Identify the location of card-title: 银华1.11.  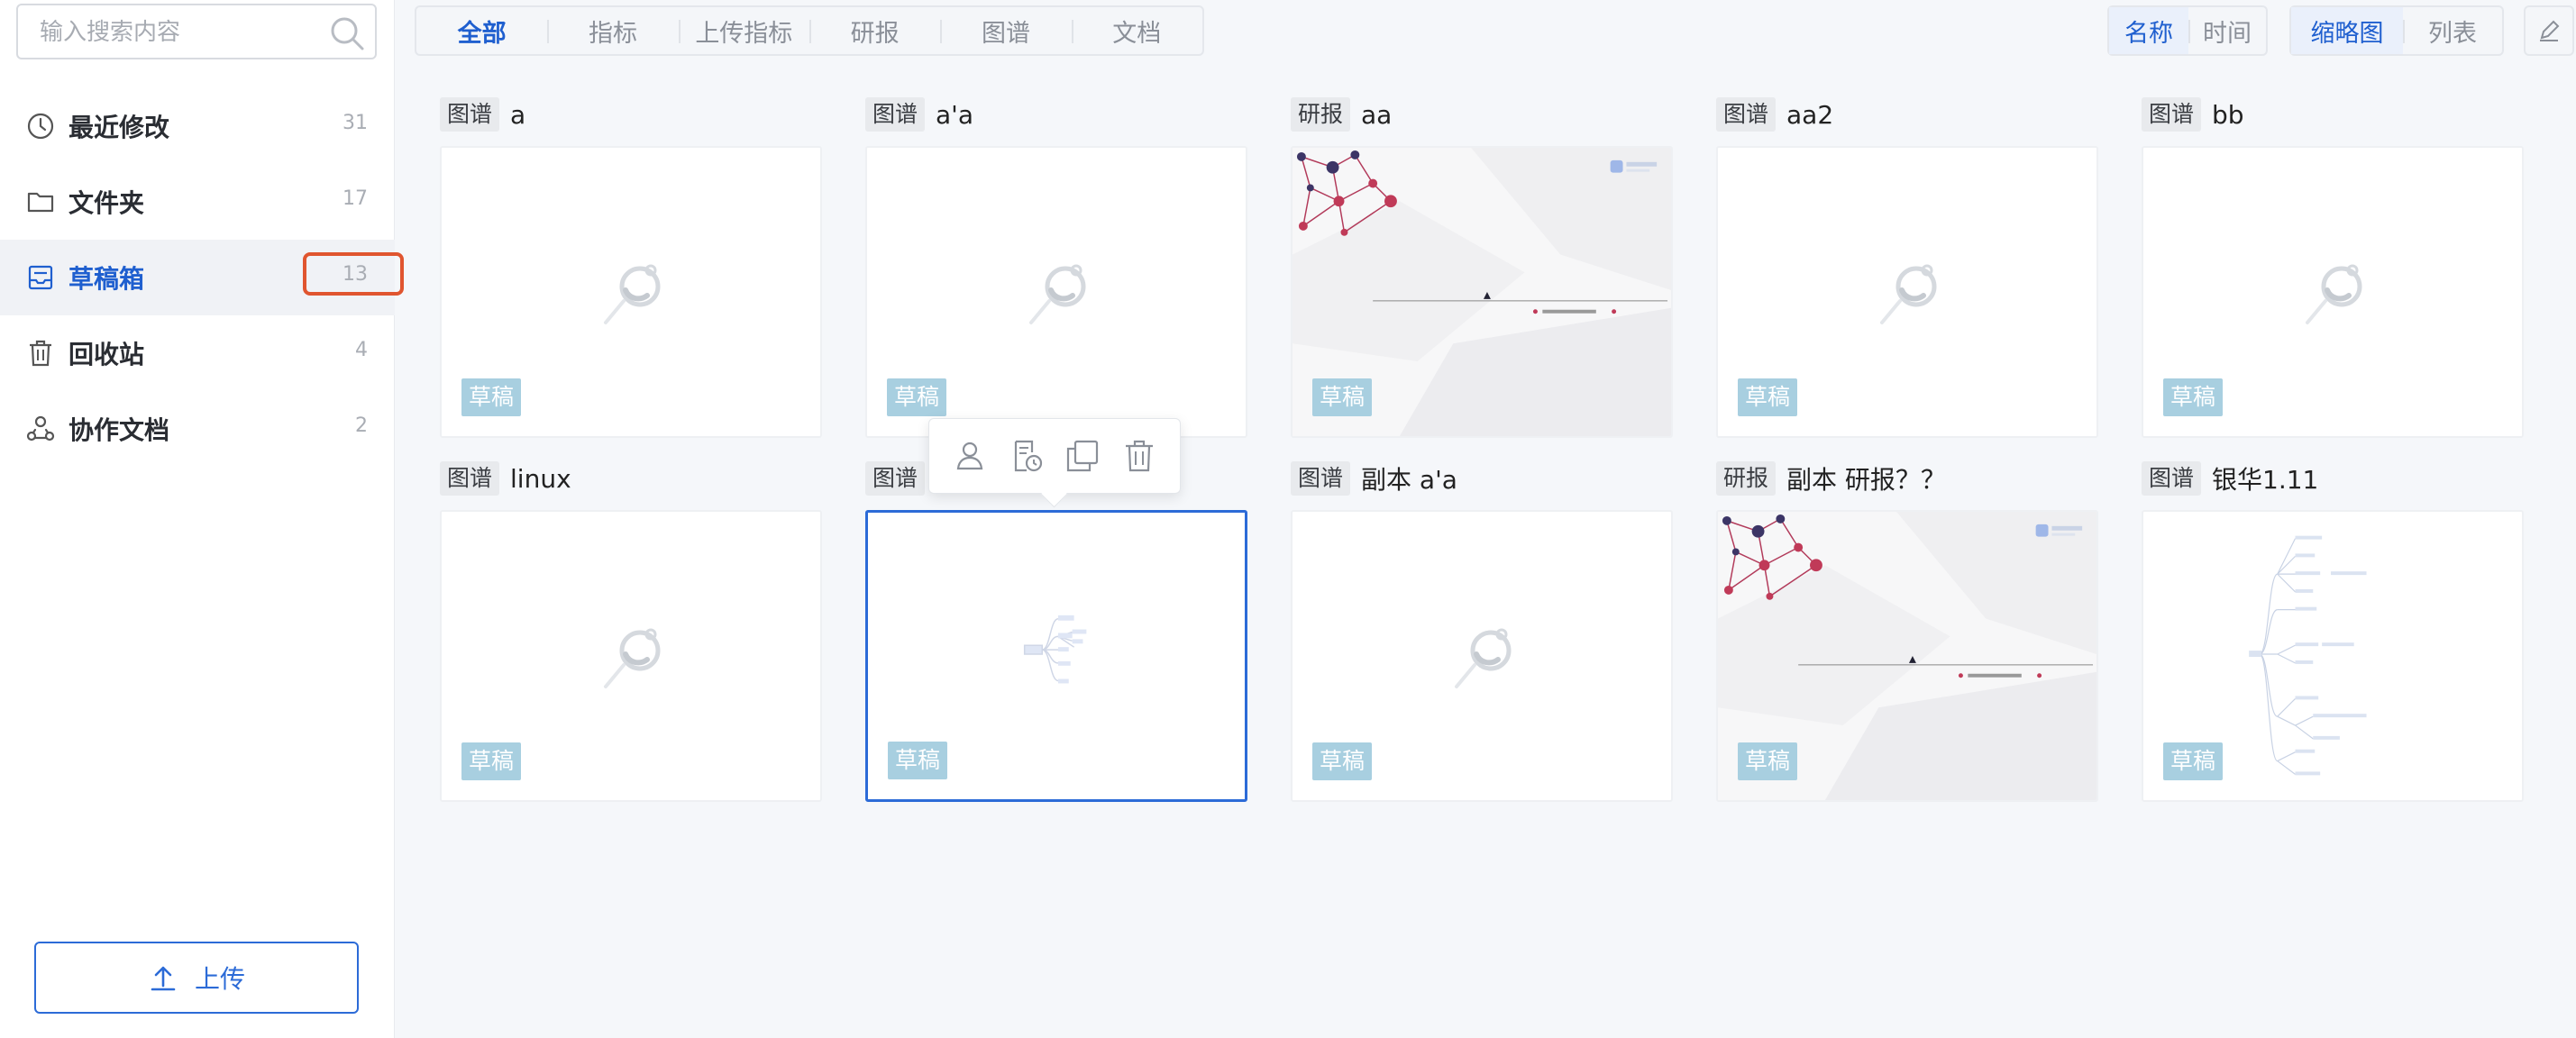
(2265, 478).